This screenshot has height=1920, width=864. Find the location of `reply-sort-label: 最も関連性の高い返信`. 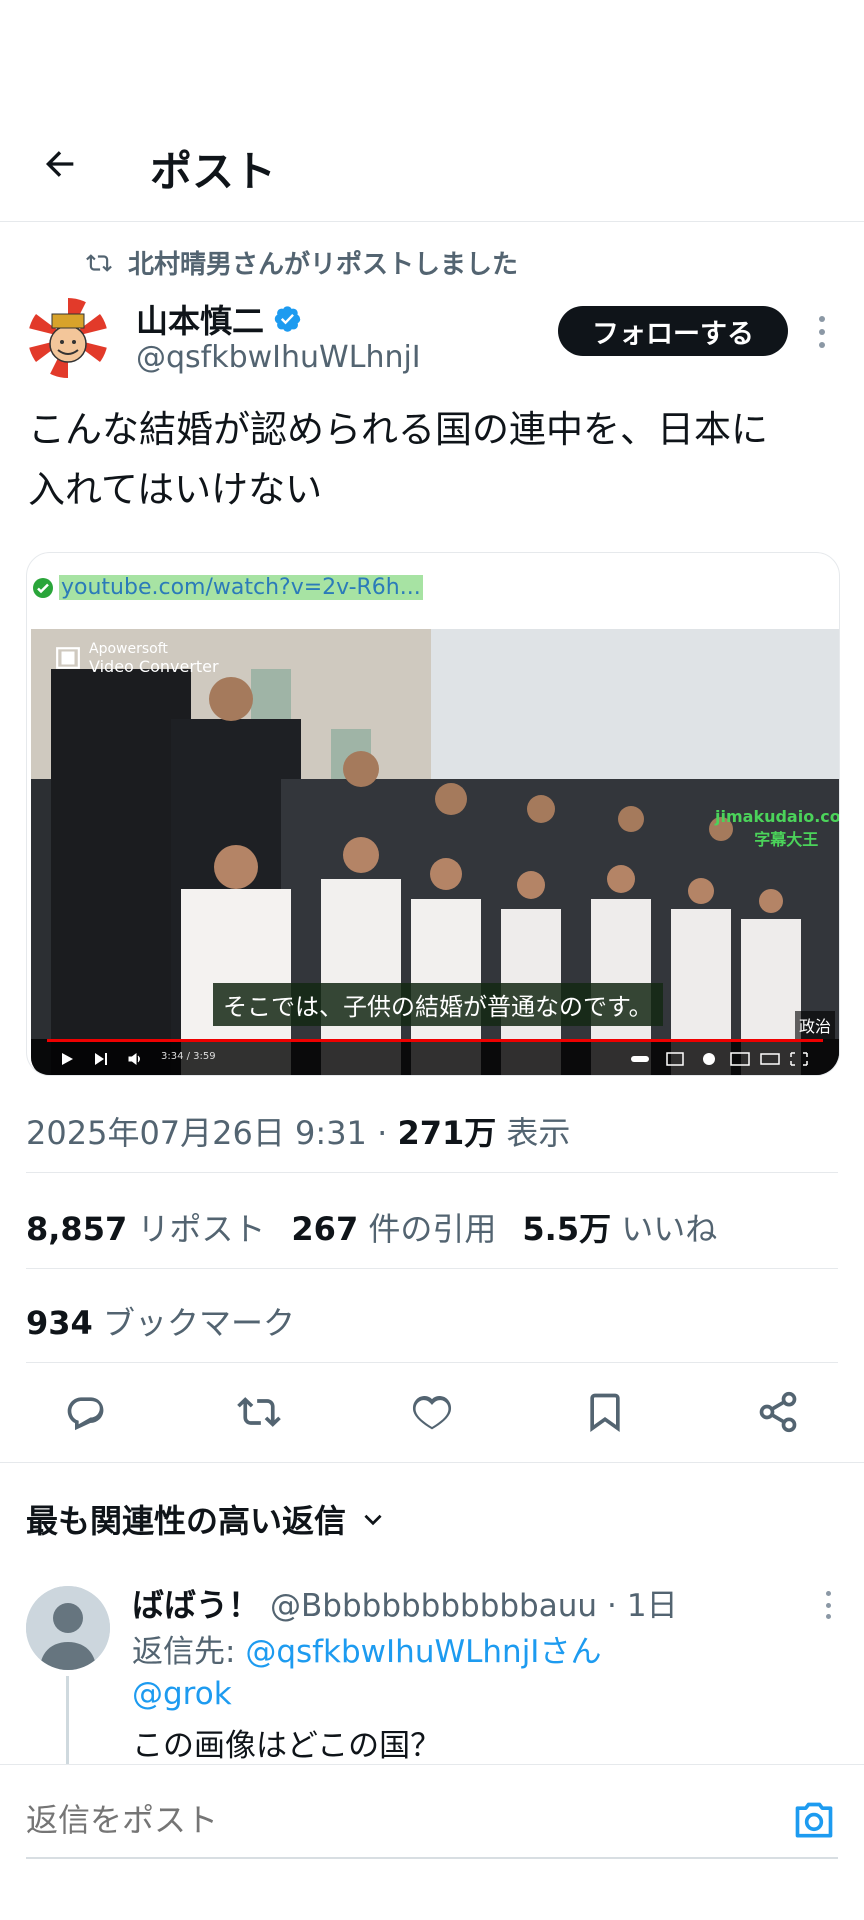

reply-sort-label: 最も関連性の高い返信 is located at coordinates (186, 1521).